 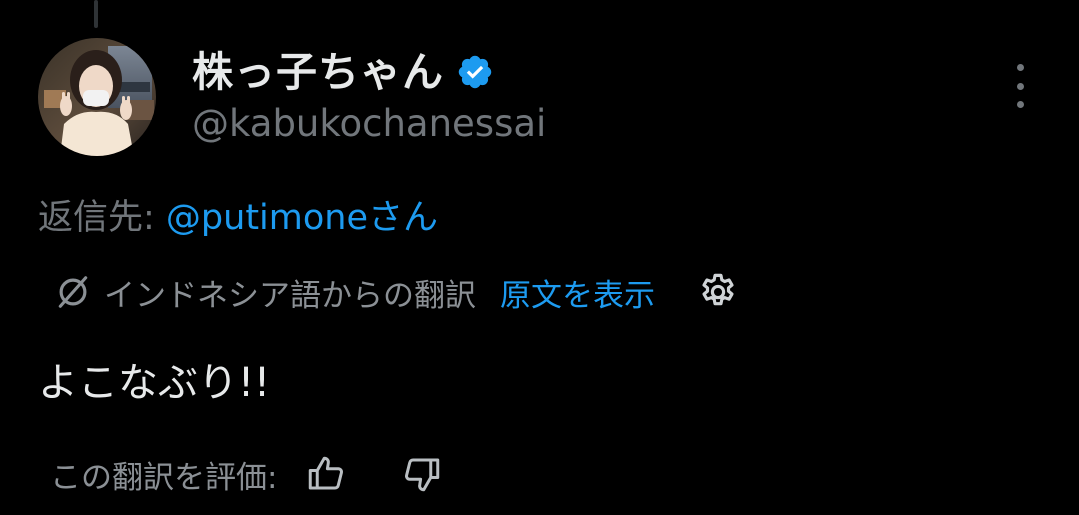 What do you see at coordinates (96, 14) in the screenshot?
I see `thread-connector-line` at bounding box center [96, 14].